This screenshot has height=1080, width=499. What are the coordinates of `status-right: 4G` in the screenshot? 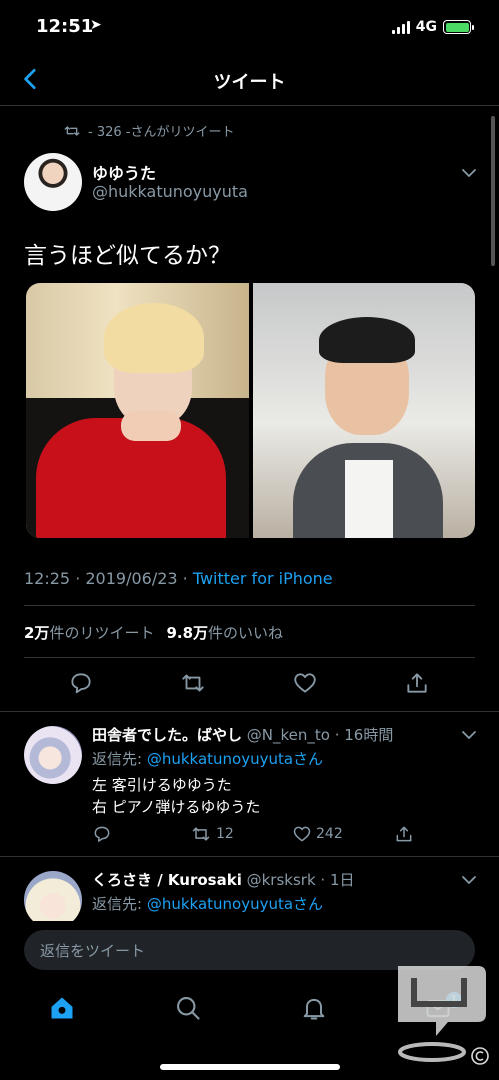 It's located at (432, 27).